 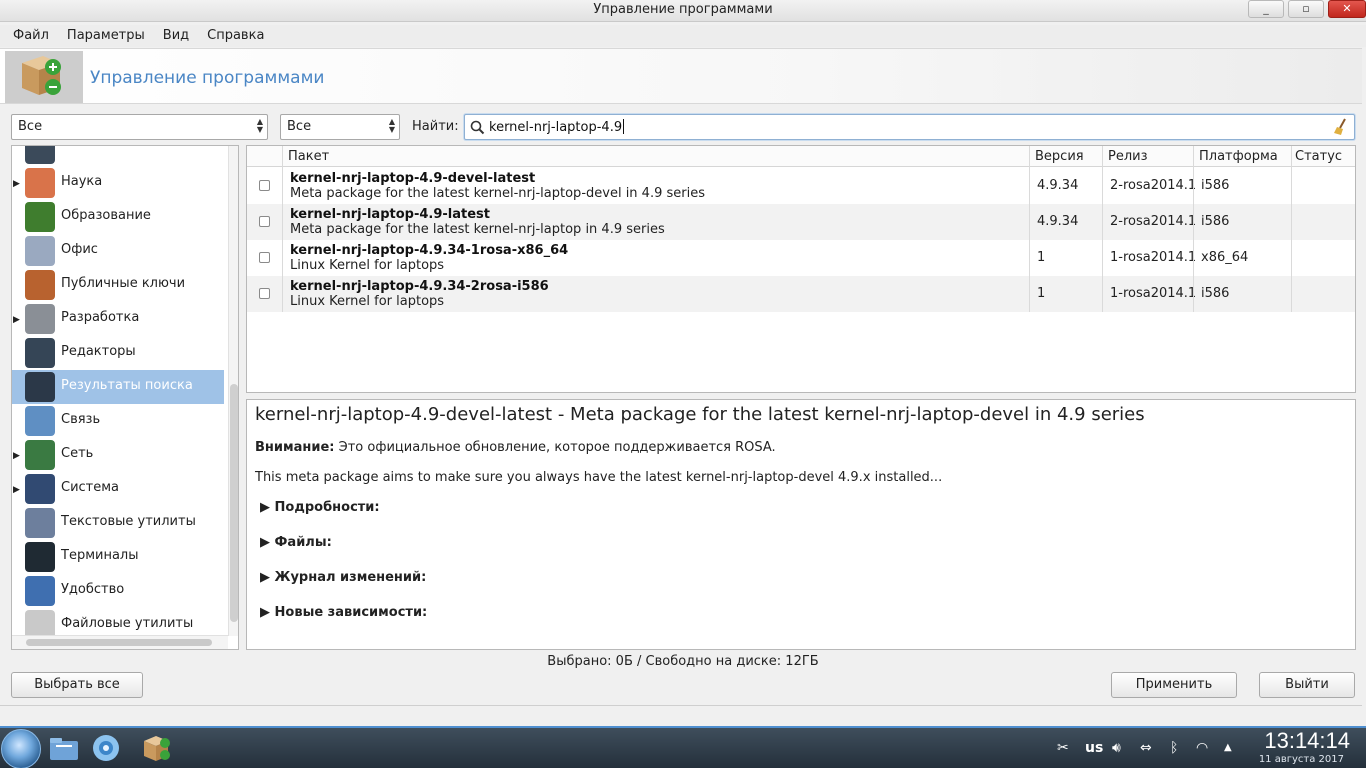 What do you see at coordinates (128, 521) in the screenshot?
I see `category-label: Текстовые утилиты` at bounding box center [128, 521].